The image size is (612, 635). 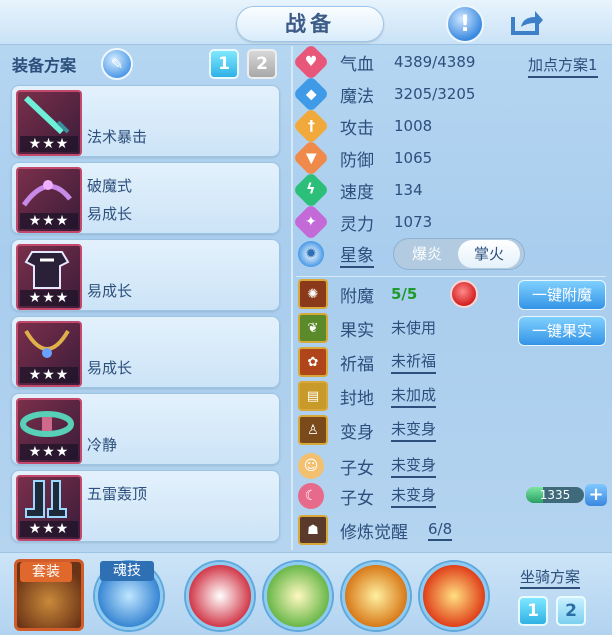 I want to click on awaken-value: 6/8, so click(x=440, y=530).